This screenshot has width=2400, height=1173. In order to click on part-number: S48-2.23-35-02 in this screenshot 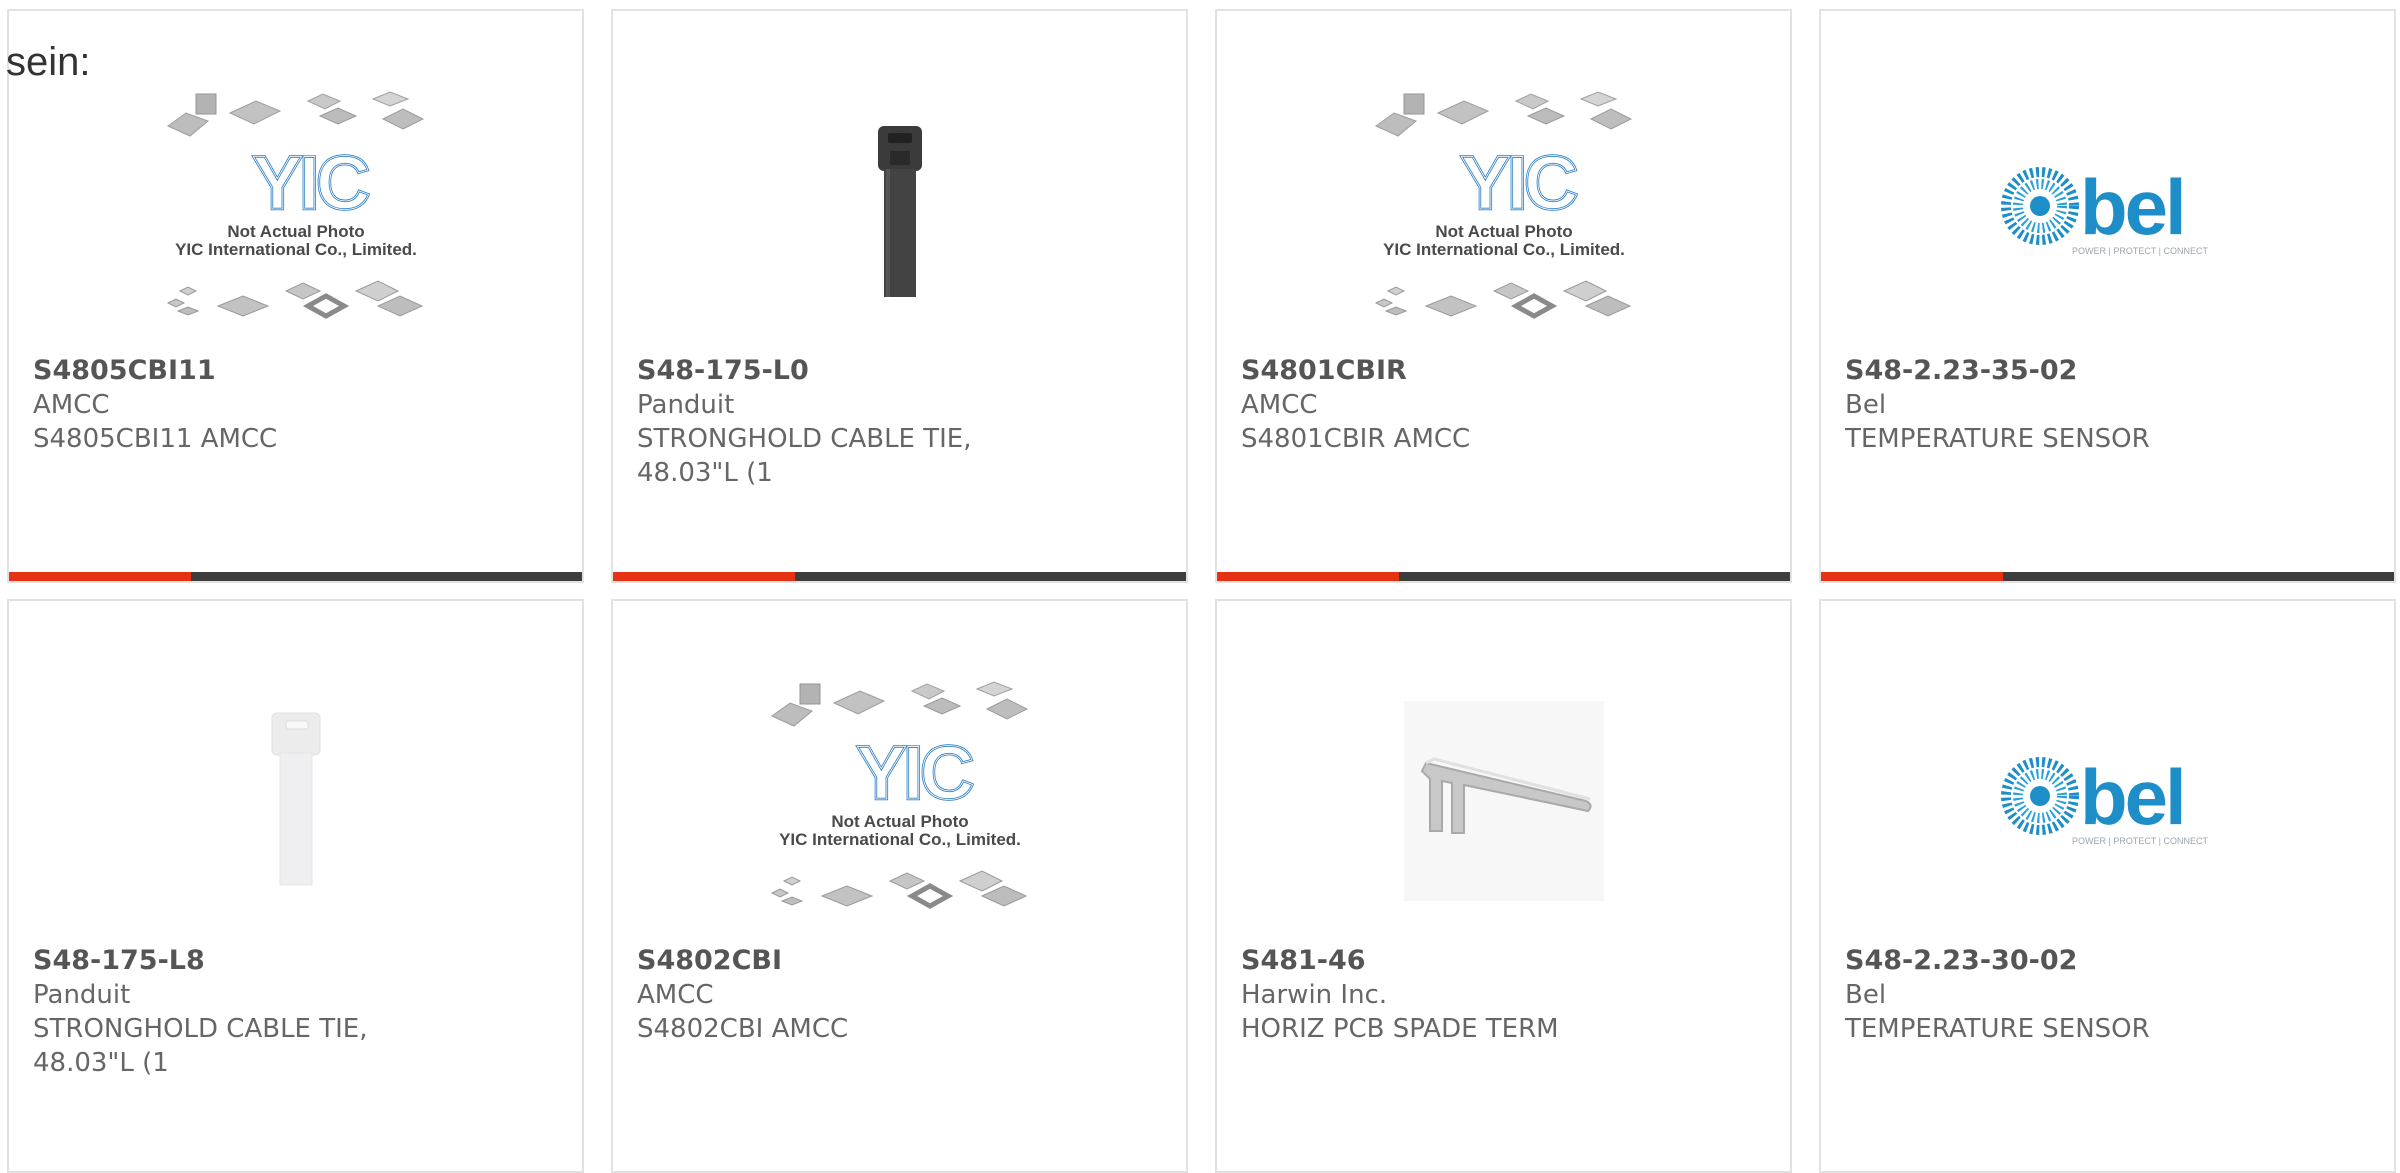, I will do `click(2075, 371)`.